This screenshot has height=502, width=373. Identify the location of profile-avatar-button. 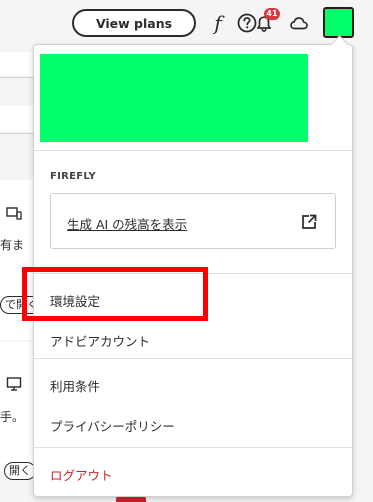
(338, 22).